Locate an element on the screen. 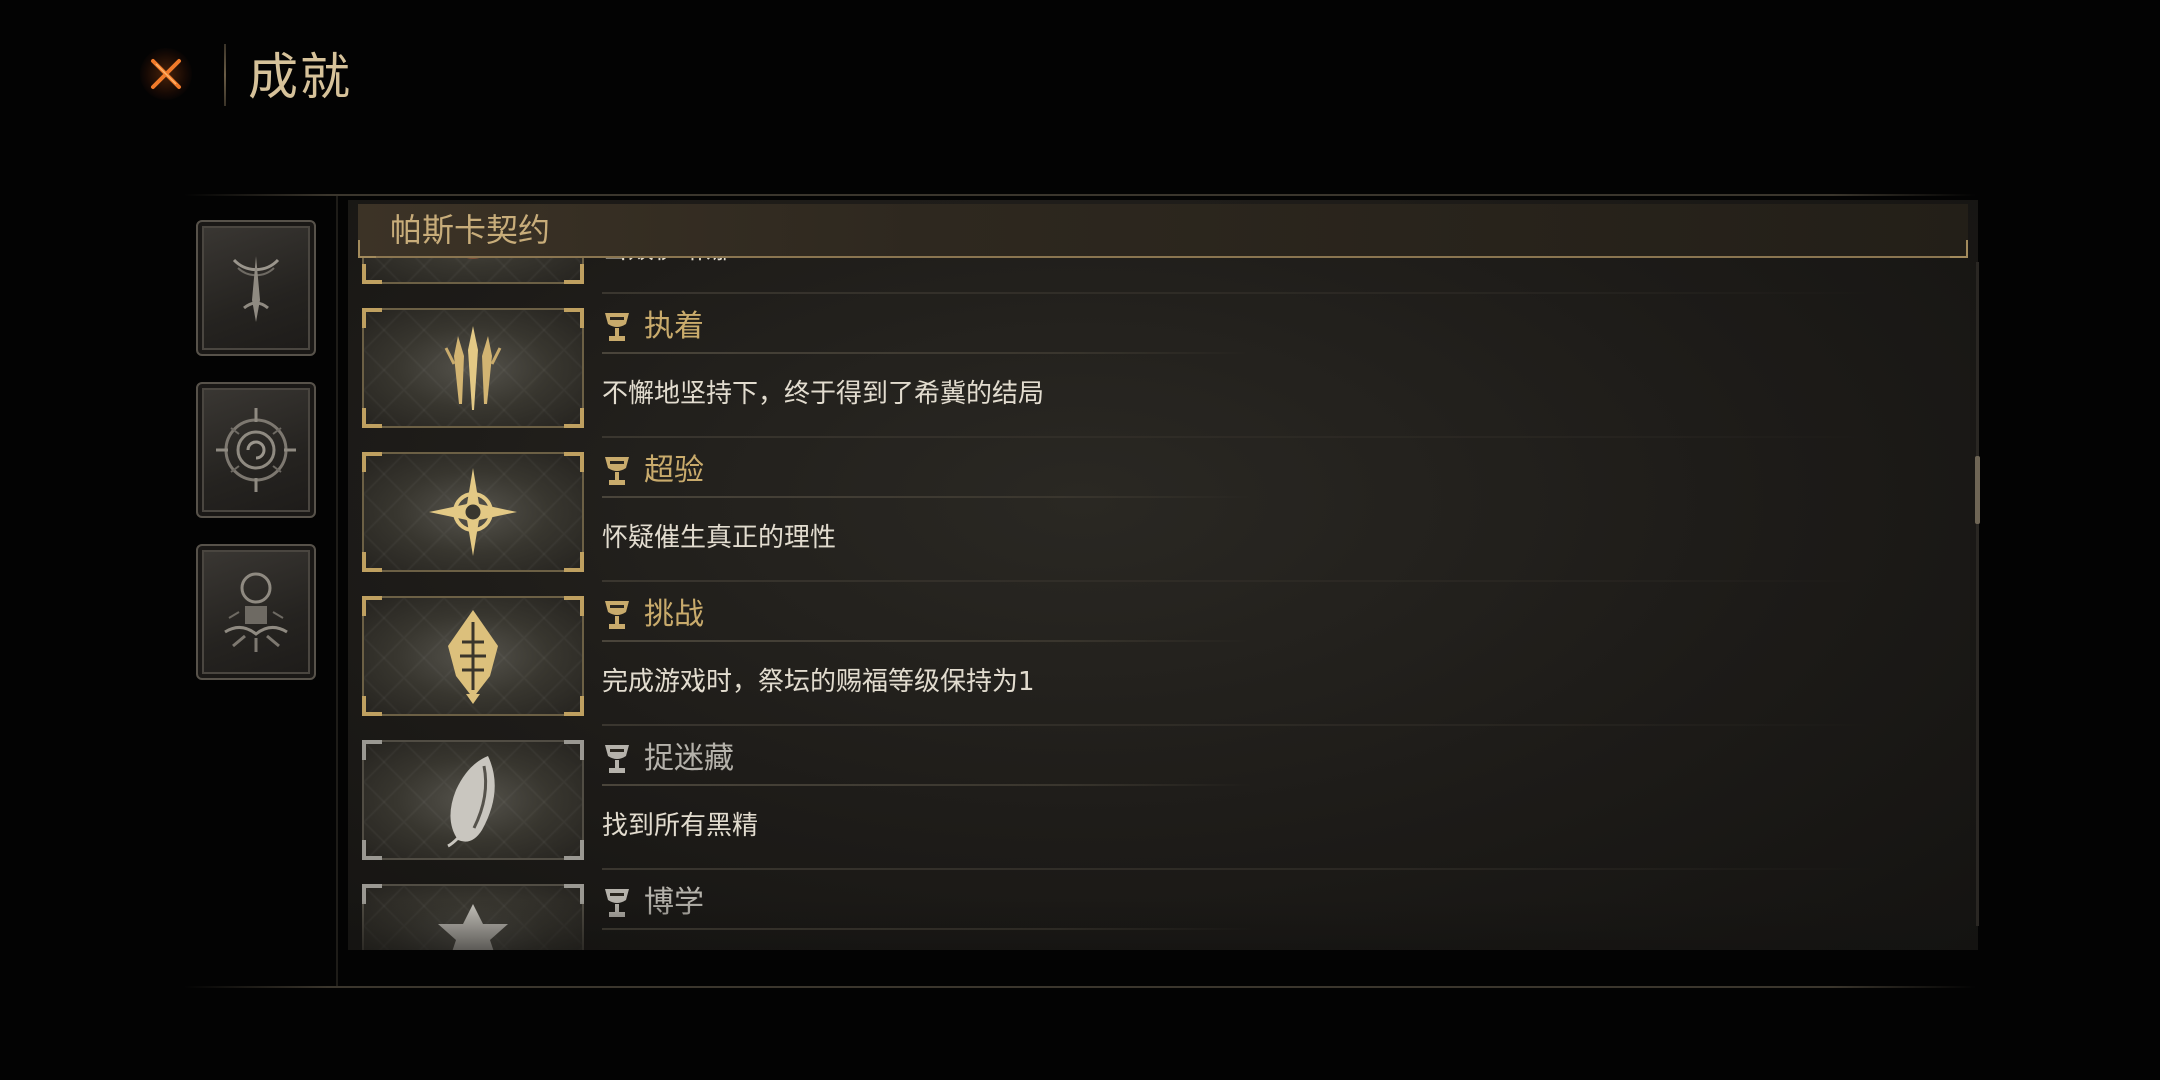  achievement-title-row: 挑战 is located at coordinates (653, 615).